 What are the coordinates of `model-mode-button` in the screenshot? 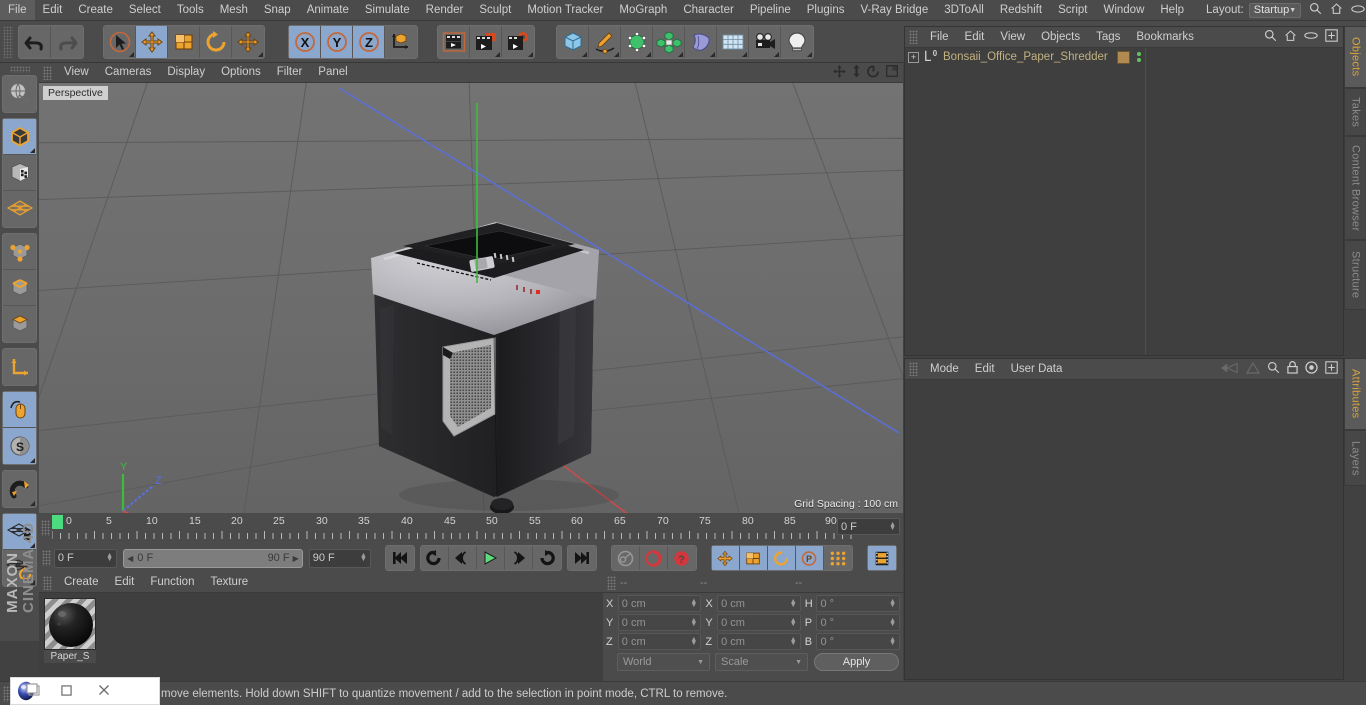 It's located at (19, 137).